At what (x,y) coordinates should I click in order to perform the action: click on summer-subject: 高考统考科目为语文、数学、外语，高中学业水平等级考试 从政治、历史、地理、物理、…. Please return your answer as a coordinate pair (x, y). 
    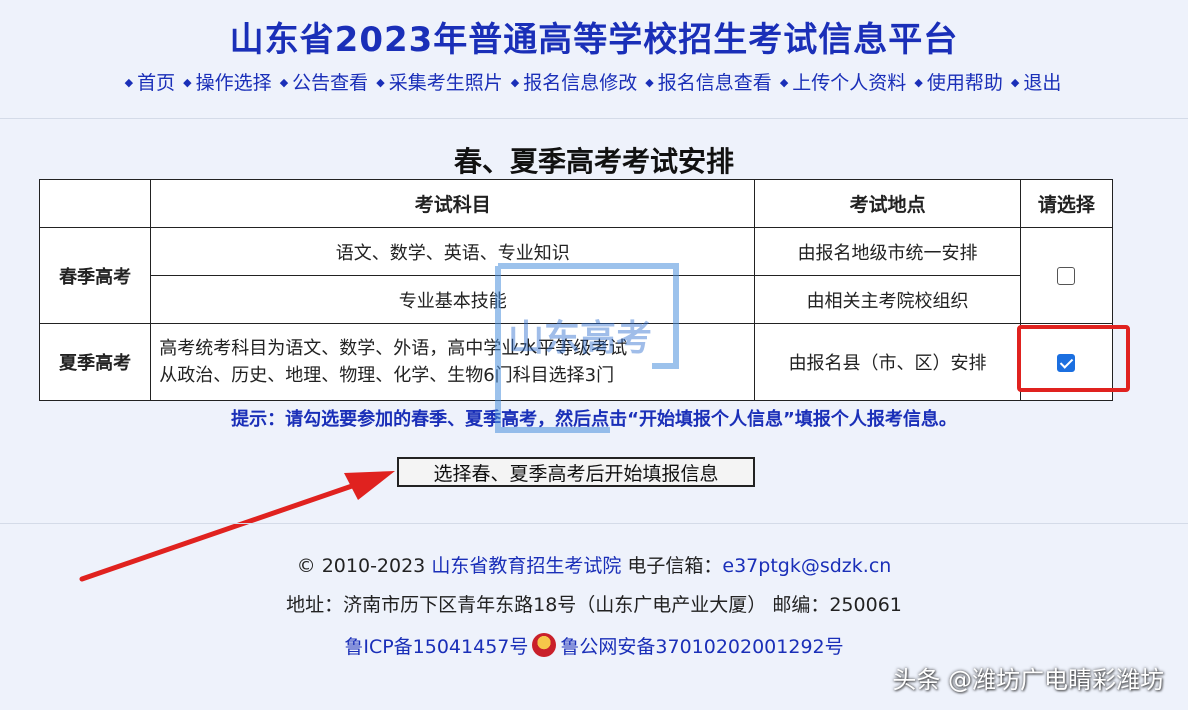
    Looking at the image, I should click on (453, 362).